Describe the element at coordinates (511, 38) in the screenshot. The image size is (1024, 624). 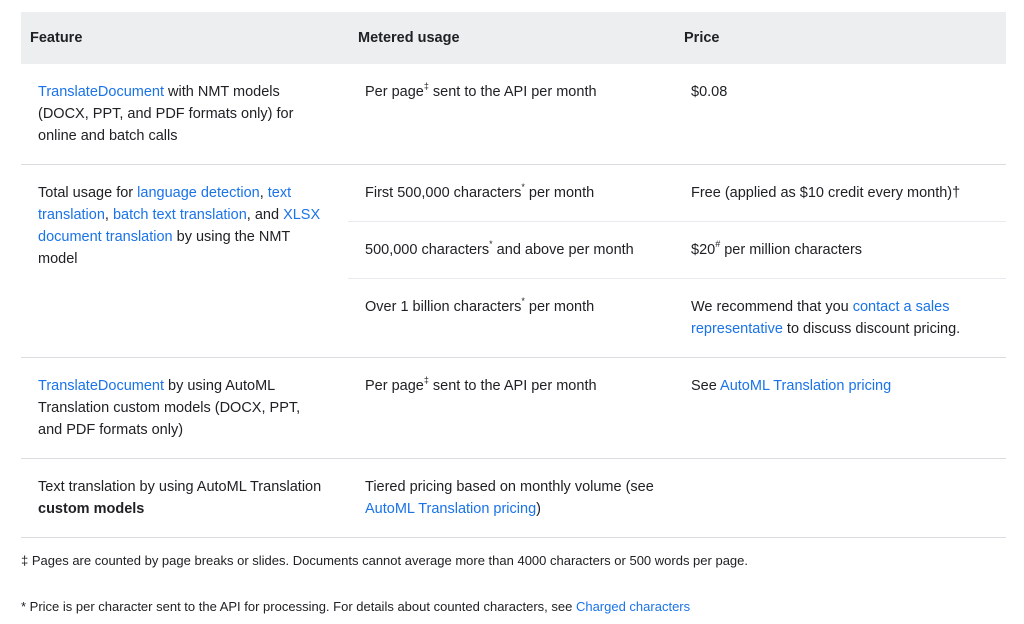
I see `header-metered-usage: Metered usage` at that location.